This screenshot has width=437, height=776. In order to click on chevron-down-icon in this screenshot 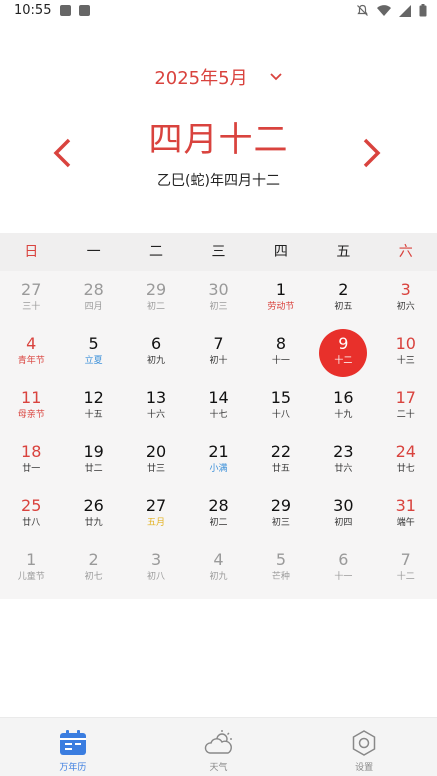, I will do `click(276, 77)`.